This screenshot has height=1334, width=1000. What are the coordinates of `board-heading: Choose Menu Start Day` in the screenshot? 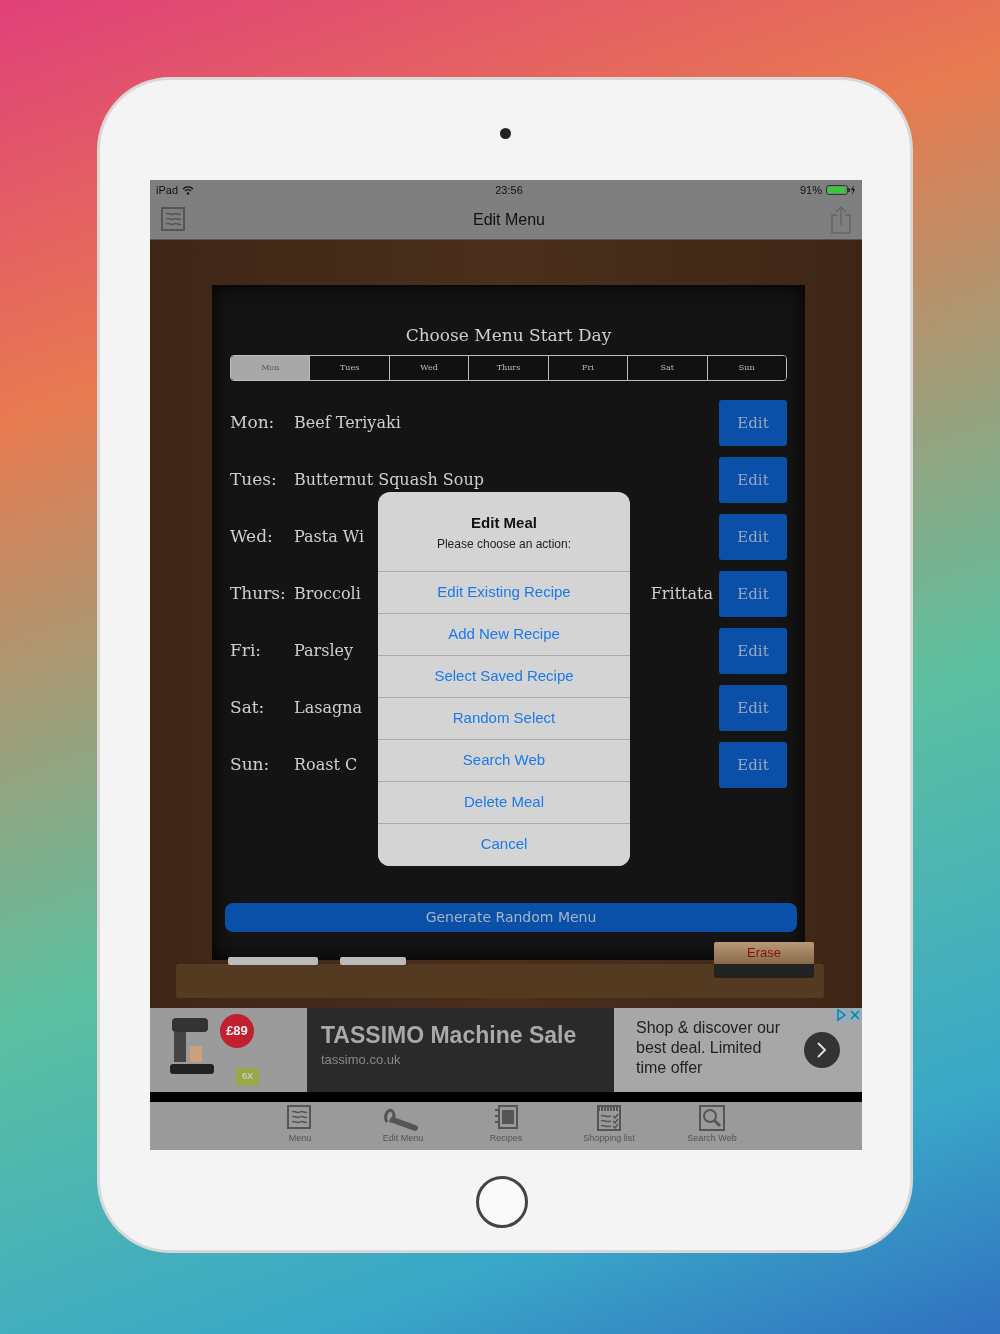 It's located at (508, 335).